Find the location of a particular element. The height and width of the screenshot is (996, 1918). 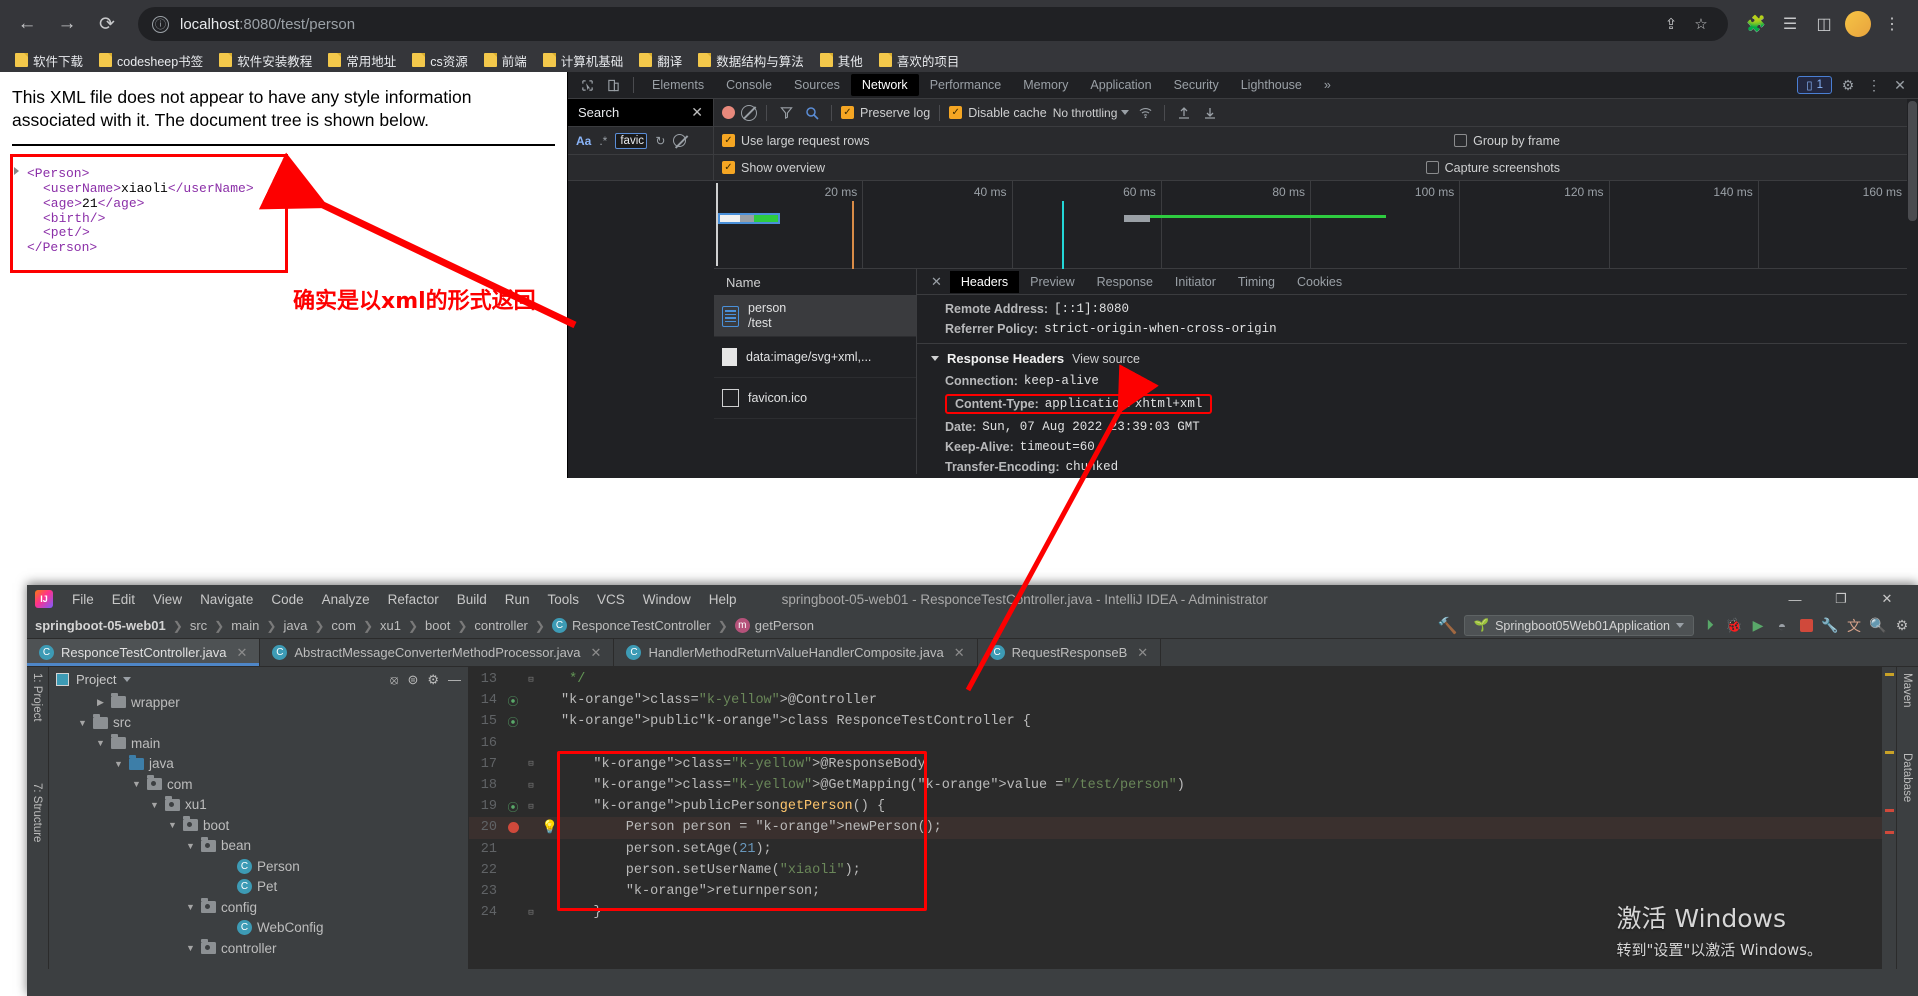

code-line: 16 is located at coordinates (1175, 743).